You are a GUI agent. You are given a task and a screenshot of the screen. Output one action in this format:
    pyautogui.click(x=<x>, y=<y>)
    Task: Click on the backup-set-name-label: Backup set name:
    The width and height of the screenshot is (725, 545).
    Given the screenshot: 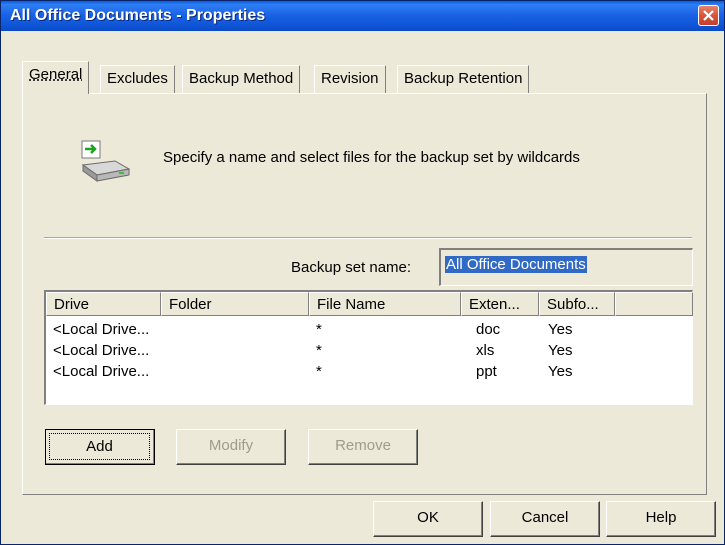 What is the action you would take?
    pyautogui.click(x=351, y=267)
    